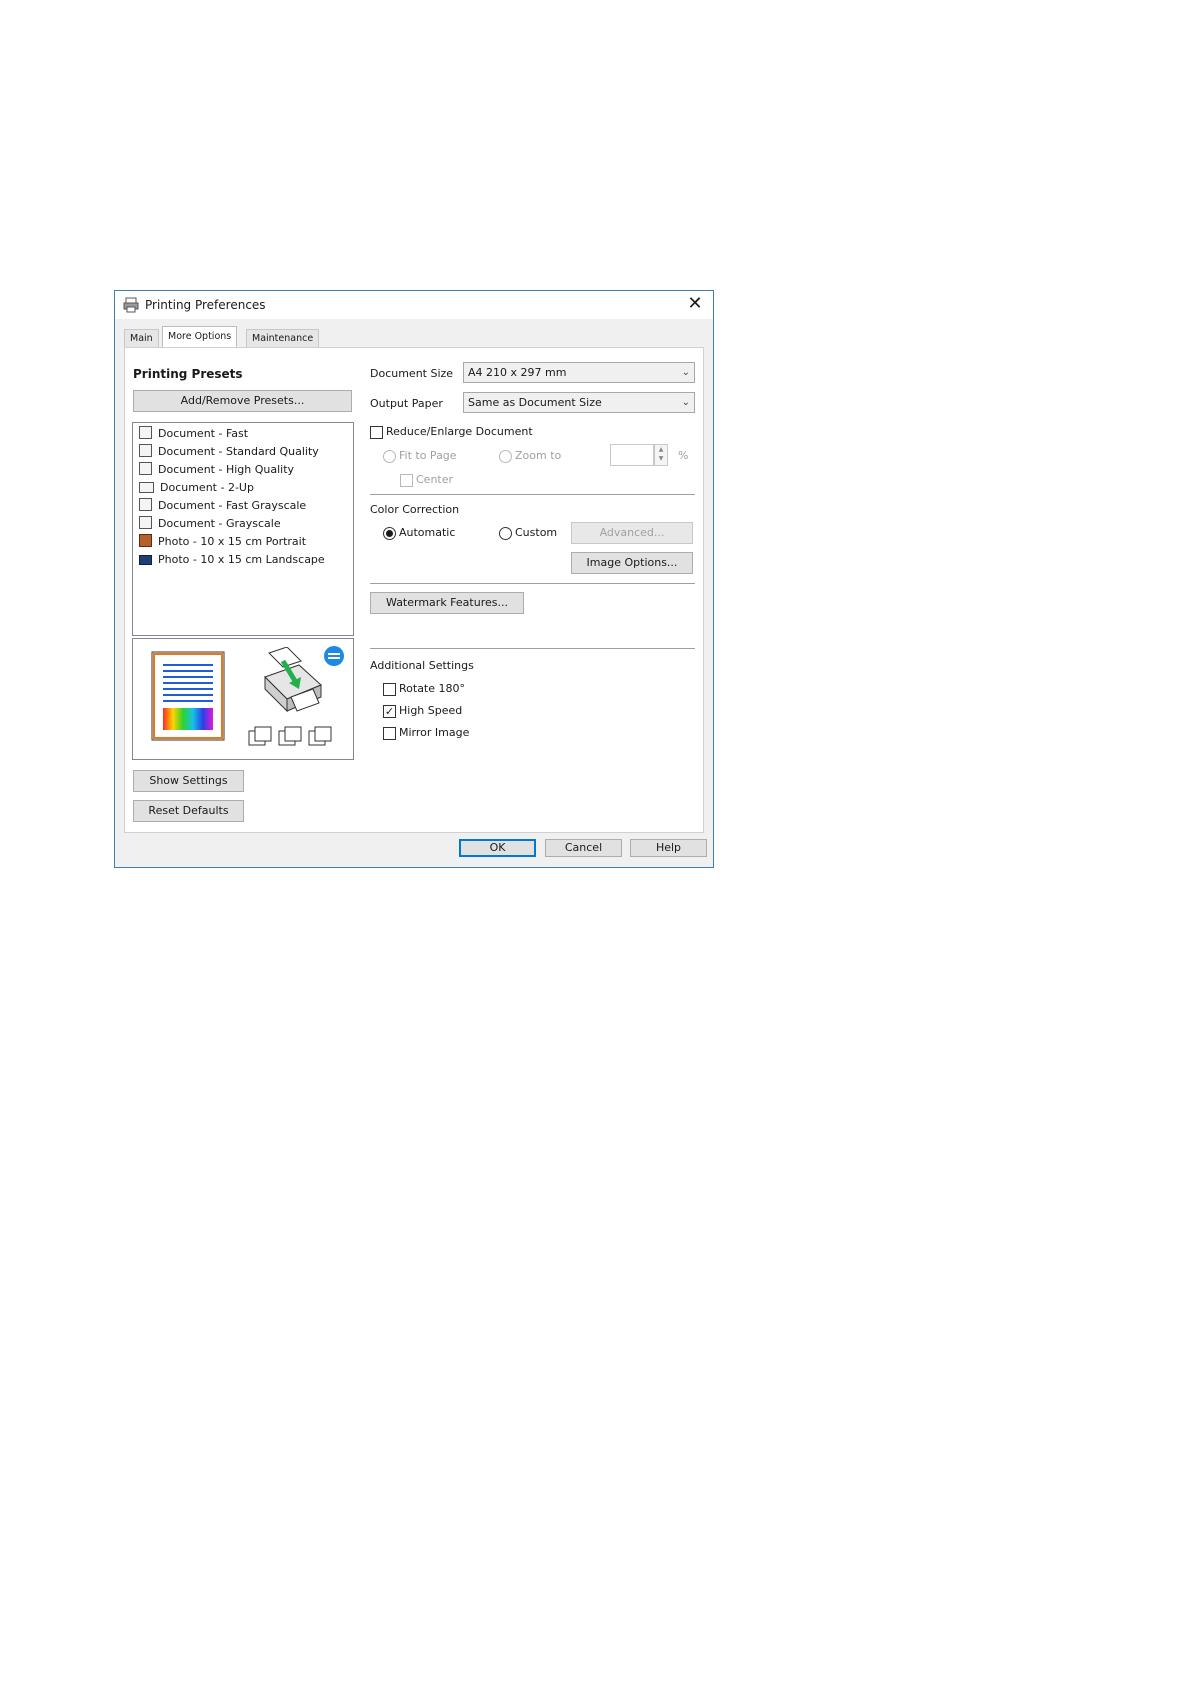 The image size is (1190, 1684). Describe the element at coordinates (232, 559) in the screenshot. I see `list-item: Photo - 10 x 15 cm Landscape` at that location.